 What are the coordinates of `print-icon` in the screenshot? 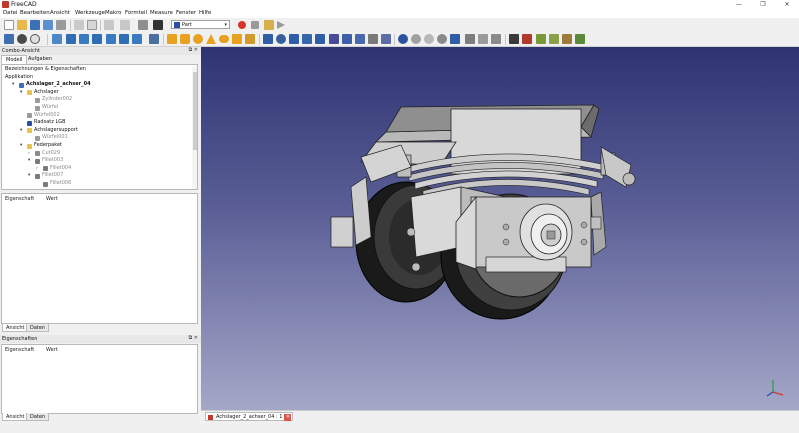 It's located at (61, 25).